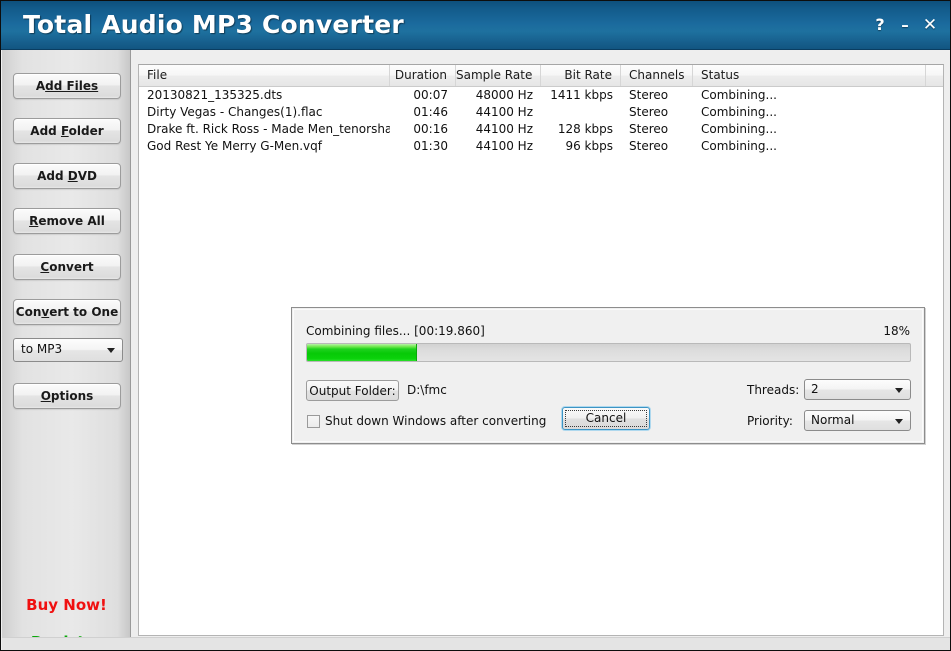  What do you see at coordinates (815, 389) in the screenshot?
I see `threads-value: 2` at bounding box center [815, 389].